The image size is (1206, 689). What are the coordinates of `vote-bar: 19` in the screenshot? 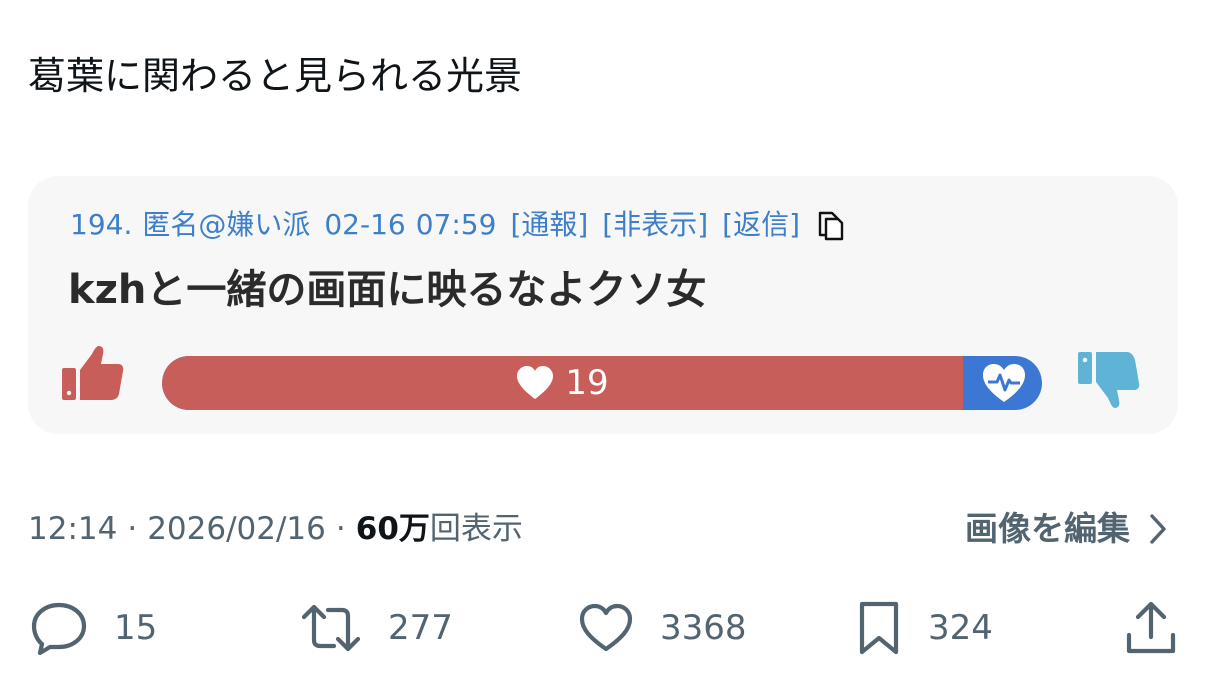 It's located at (602, 383).